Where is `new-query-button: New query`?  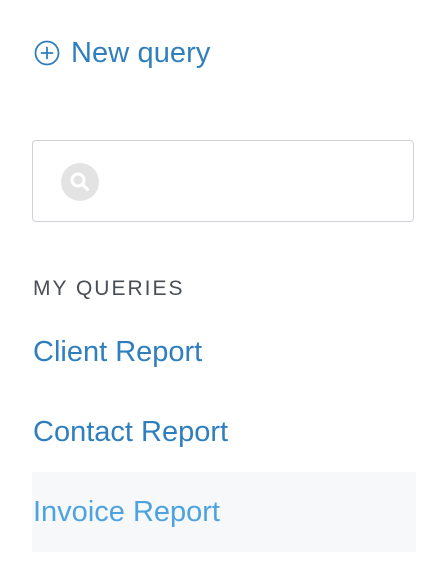 new-query-button: New query is located at coordinates (122, 53).